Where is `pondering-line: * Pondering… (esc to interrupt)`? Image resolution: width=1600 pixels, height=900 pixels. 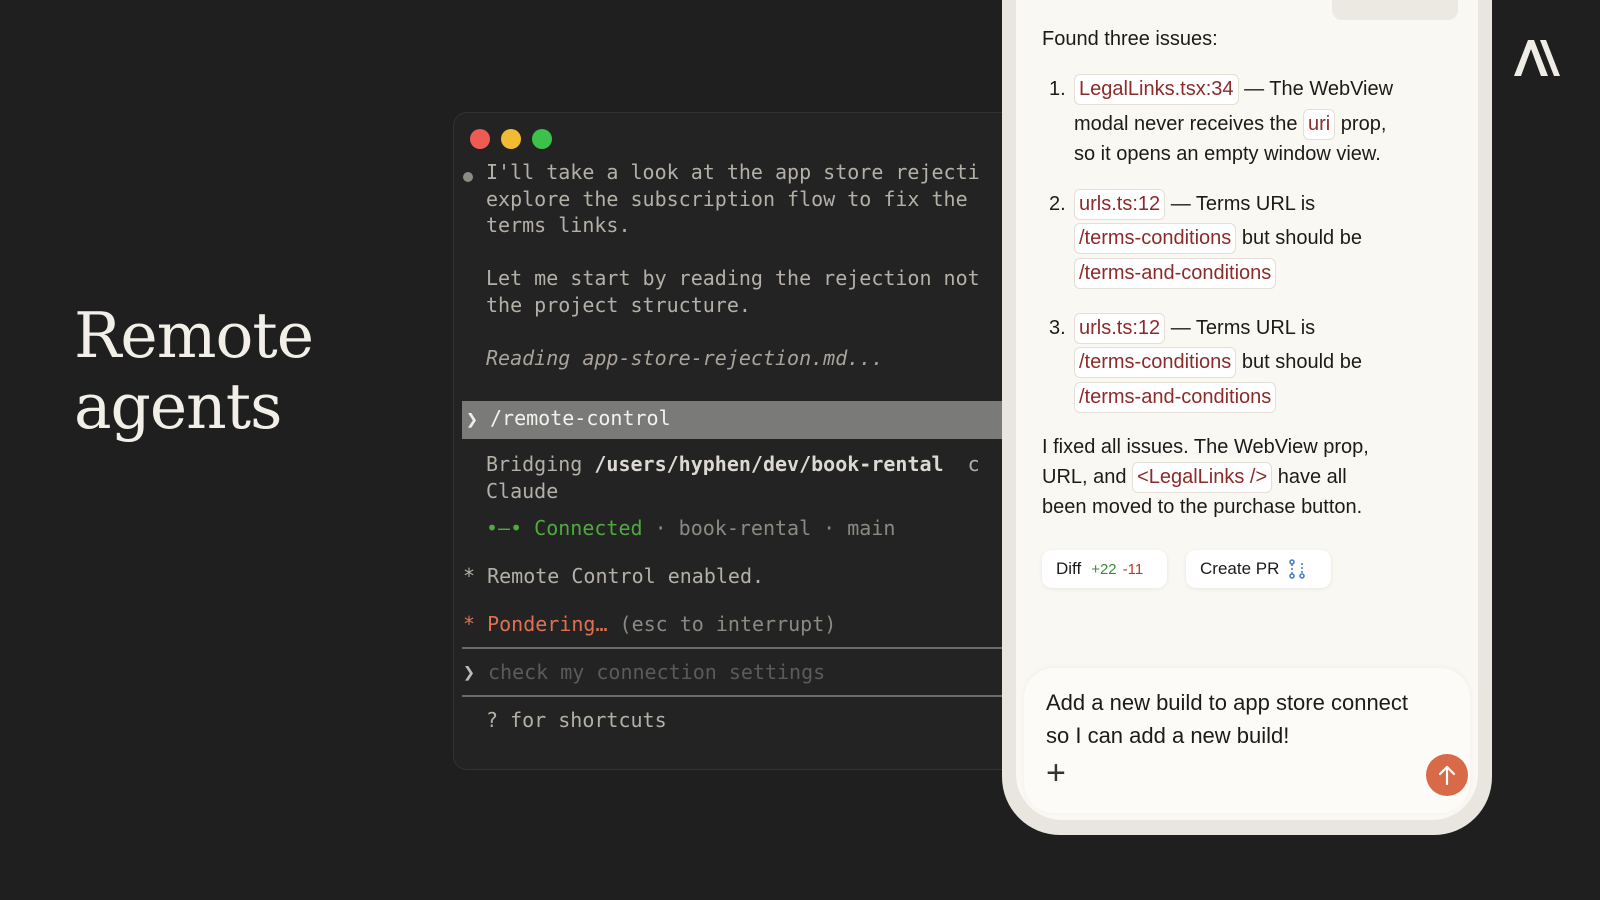
pondering-line: * Pondering… (esc to interrupt) is located at coordinates (649, 624).